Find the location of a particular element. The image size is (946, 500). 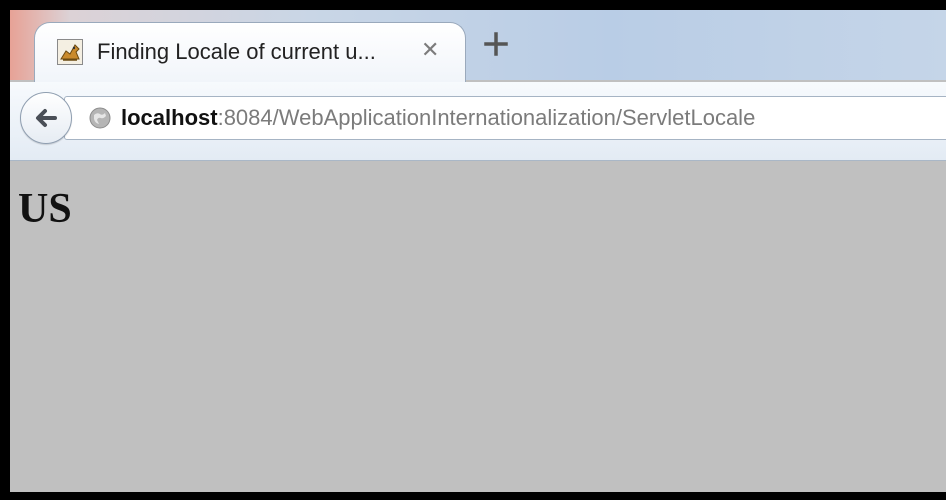

back-arrow-icon is located at coordinates (46, 118).